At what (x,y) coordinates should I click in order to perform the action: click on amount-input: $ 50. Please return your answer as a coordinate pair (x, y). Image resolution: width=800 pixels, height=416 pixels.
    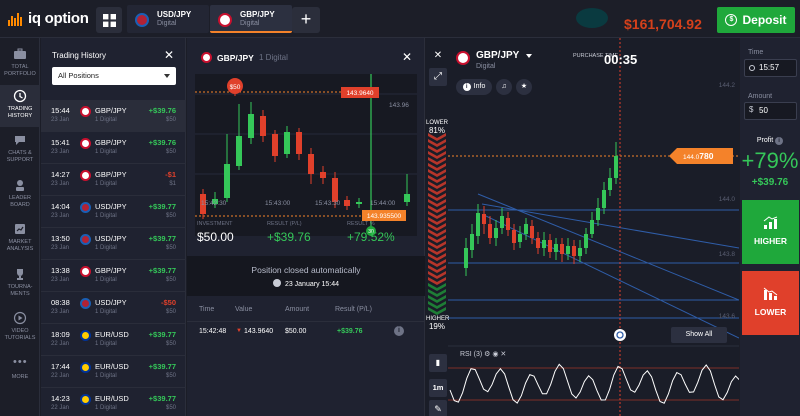
    Looking at the image, I should click on (770, 111).